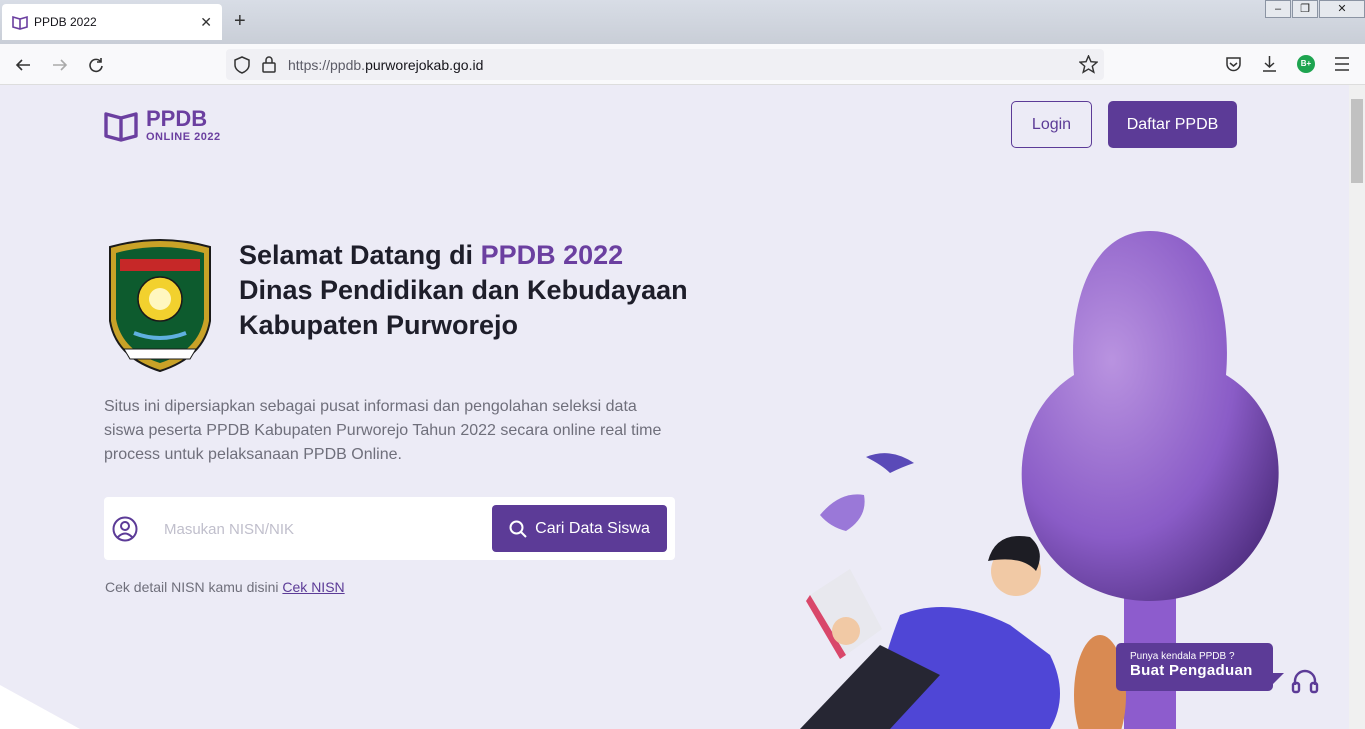 Image resolution: width=1365 pixels, height=729 pixels. Describe the element at coordinates (1172, 124) in the screenshot. I see `register-button: Daftar PPDB` at that location.